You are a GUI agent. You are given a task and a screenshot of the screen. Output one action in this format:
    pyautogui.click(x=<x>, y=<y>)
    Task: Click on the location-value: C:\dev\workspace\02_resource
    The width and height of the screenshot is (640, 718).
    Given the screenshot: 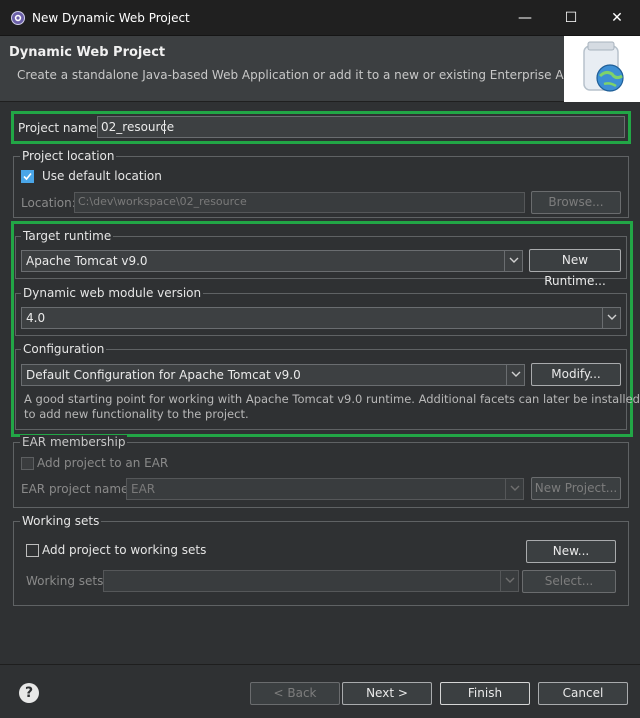 What is the action you would take?
    pyautogui.click(x=162, y=201)
    